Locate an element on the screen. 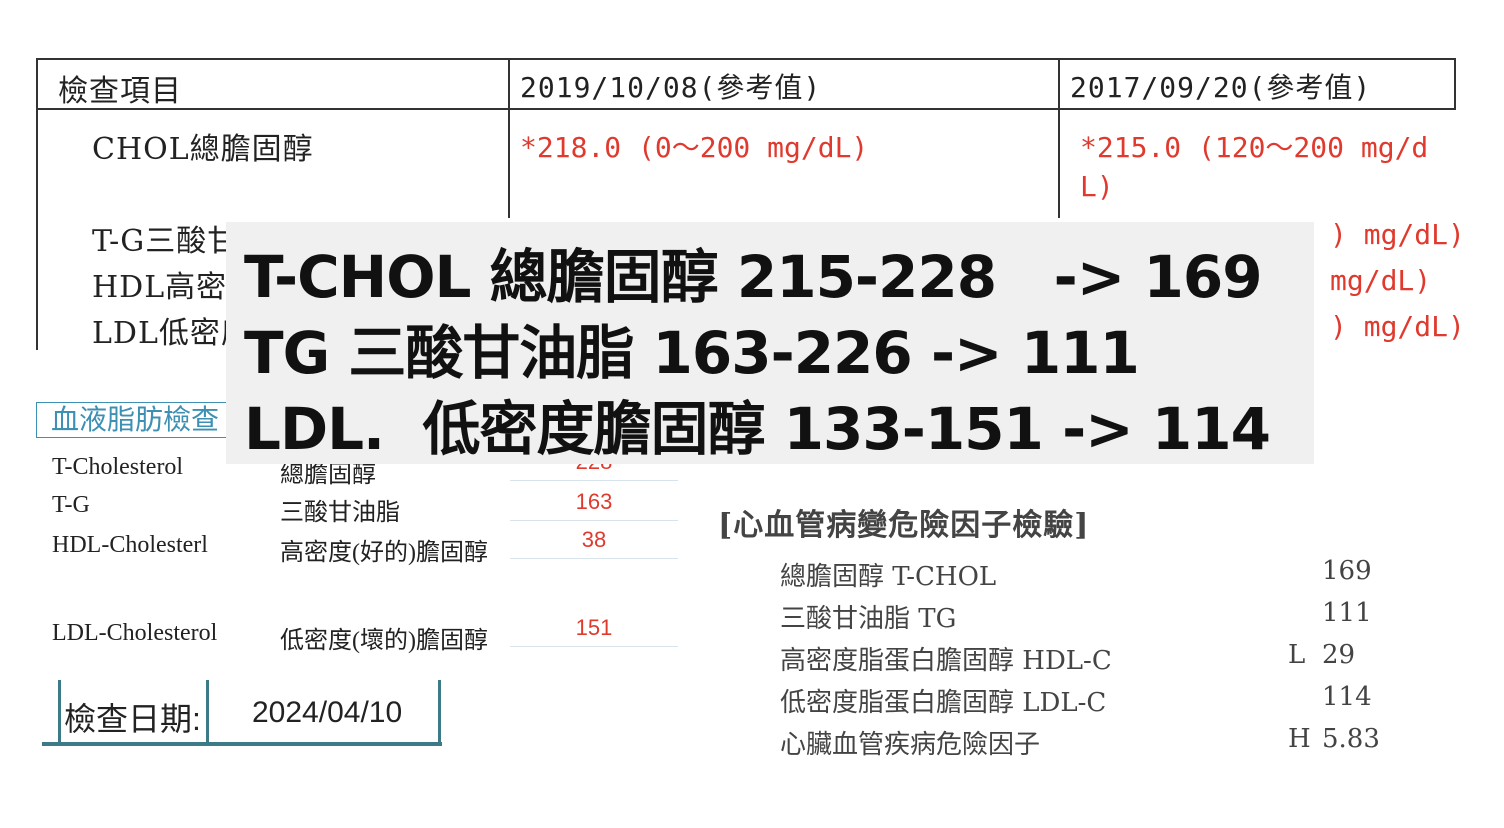 Image resolution: width=1504 pixels, height=828 pixels. cardio-row-label: 低密度脂蛋白膽固醇 LDL-C is located at coordinates (943, 703).